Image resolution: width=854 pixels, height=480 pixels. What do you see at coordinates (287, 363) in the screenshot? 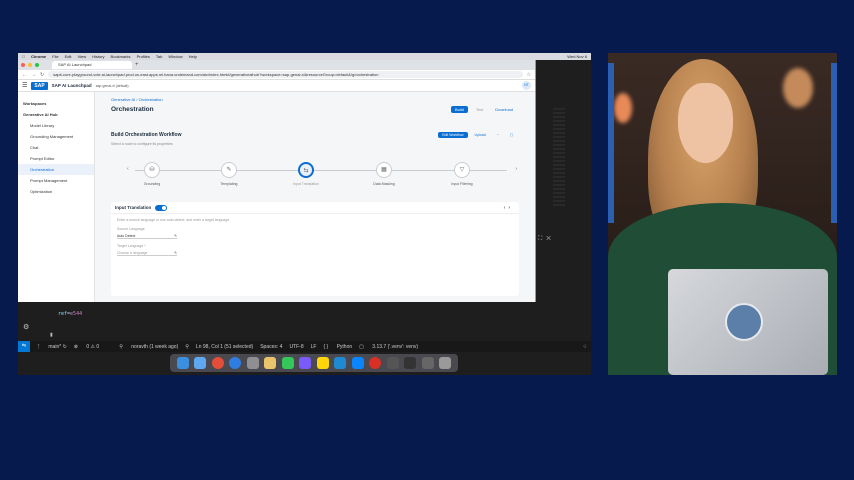
I see `messages-icon` at bounding box center [287, 363].